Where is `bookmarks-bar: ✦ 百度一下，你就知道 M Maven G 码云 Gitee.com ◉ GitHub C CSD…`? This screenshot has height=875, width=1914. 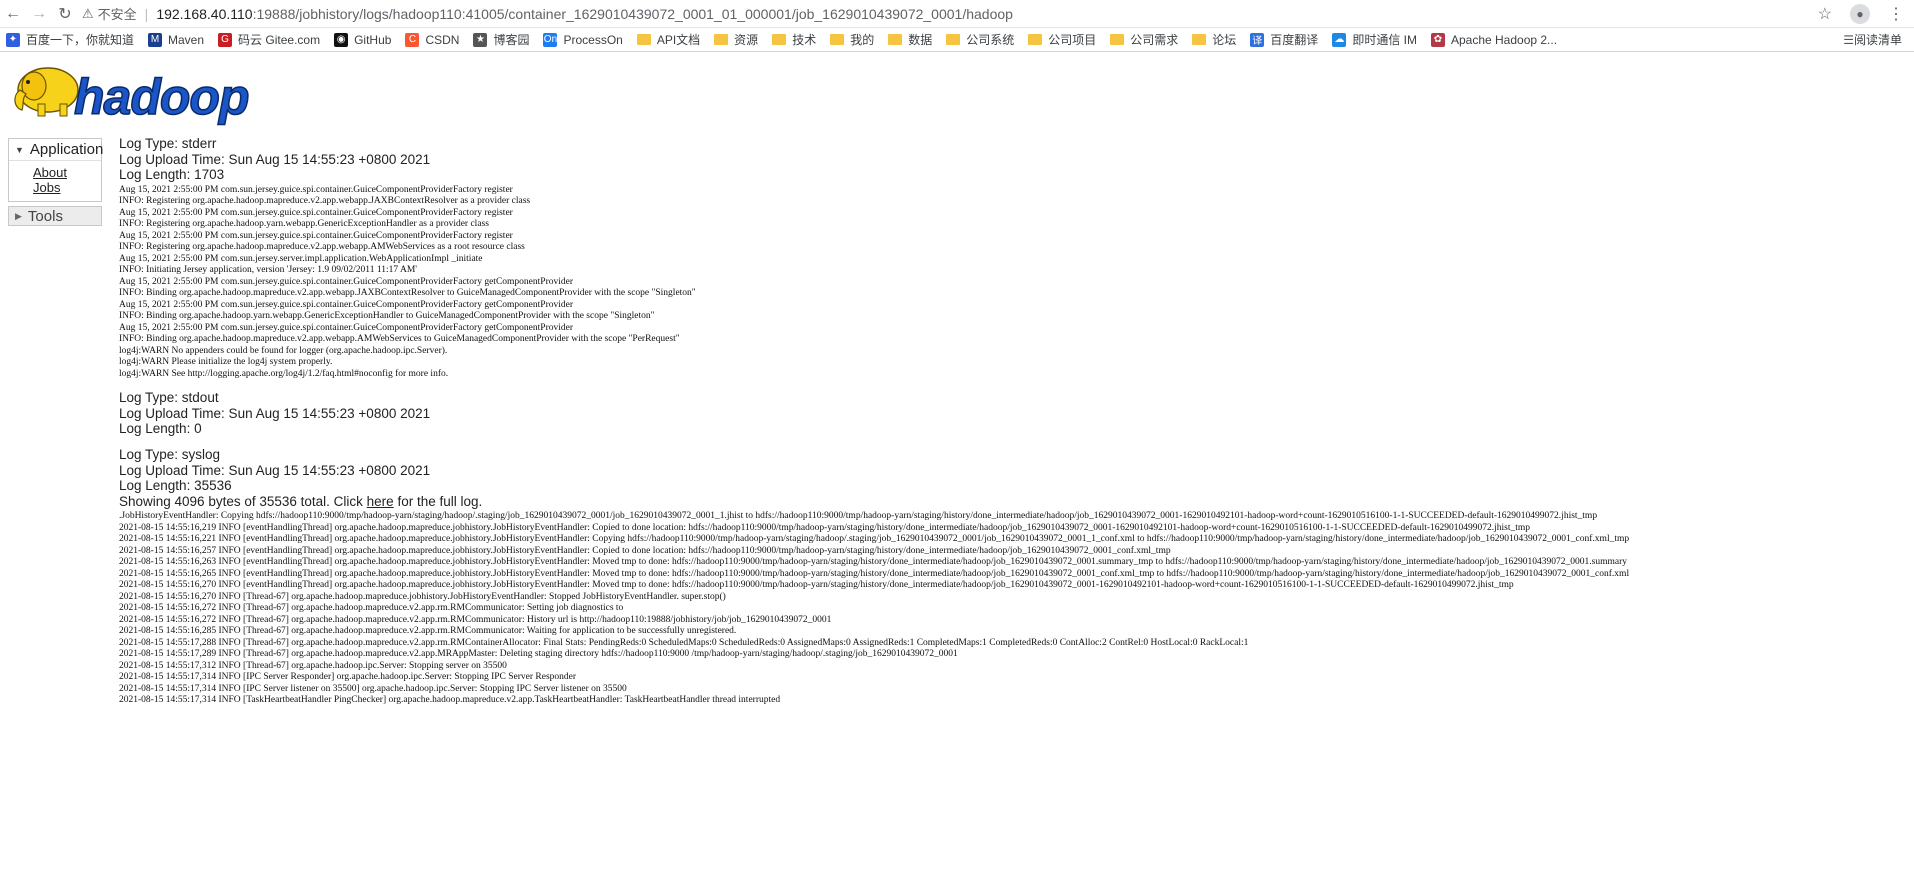 bookmarks-bar: ✦ 百度一下，你就知道 M Maven G 码云 Gitee.com ◉ GitHub C CSD… is located at coordinates (957, 40).